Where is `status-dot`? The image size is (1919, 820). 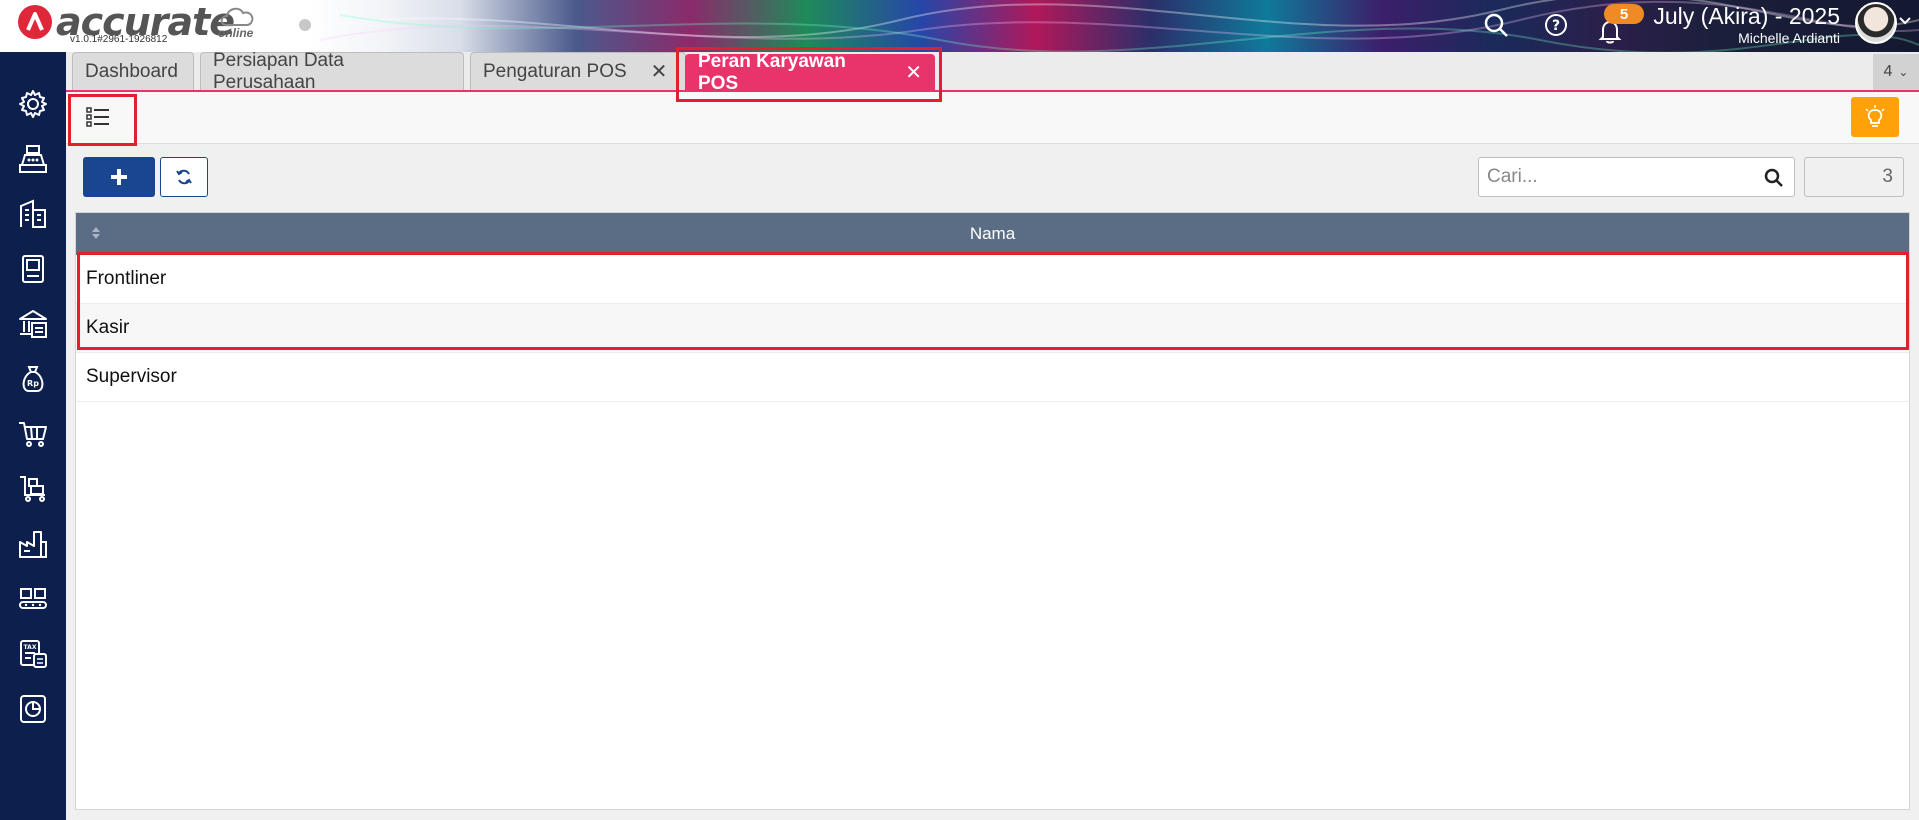 status-dot is located at coordinates (305, 25).